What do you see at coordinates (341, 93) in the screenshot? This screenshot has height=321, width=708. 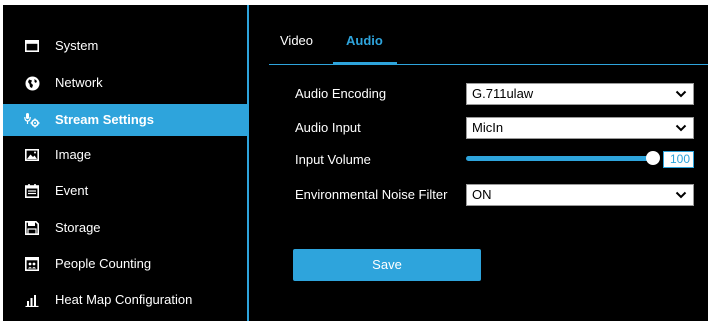 I see `audio-encoding-label: Audio Encoding` at bounding box center [341, 93].